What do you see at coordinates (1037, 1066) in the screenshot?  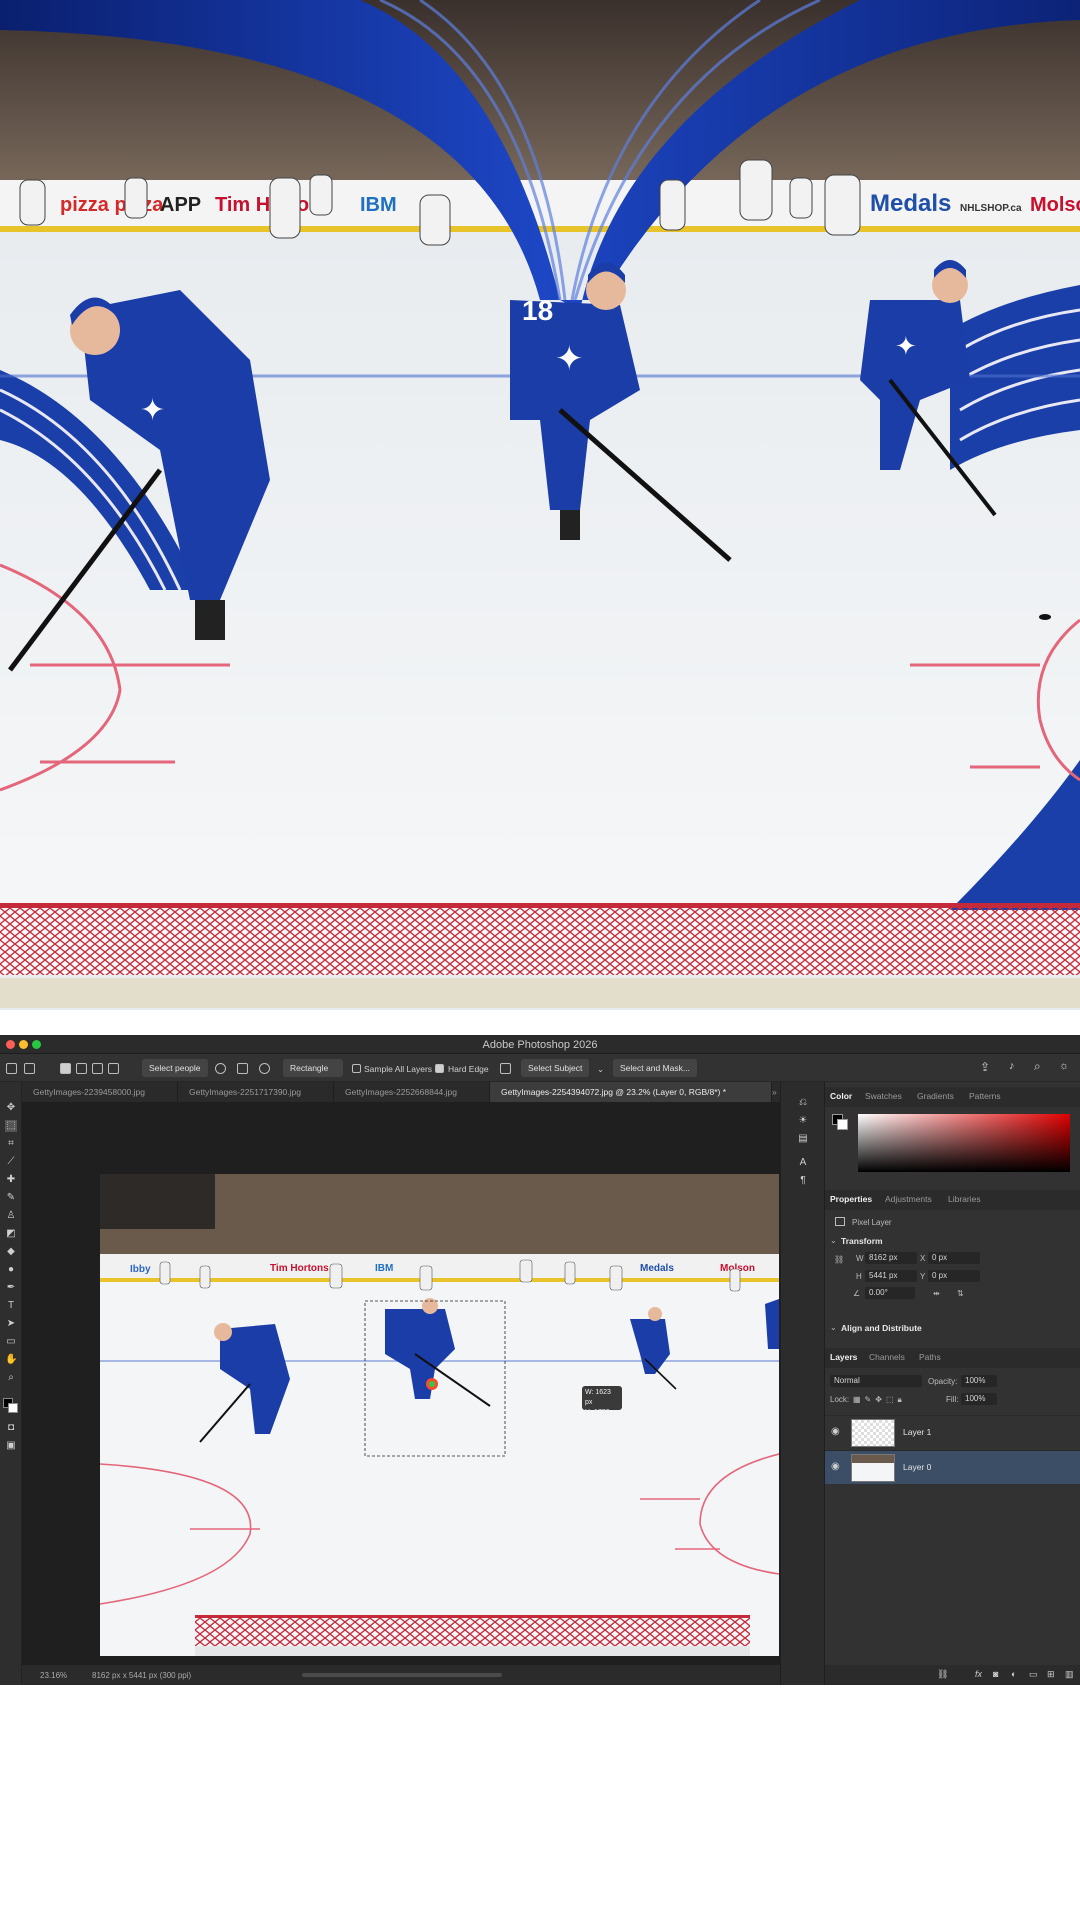 I see `search-icon: ⌕` at bounding box center [1037, 1066].